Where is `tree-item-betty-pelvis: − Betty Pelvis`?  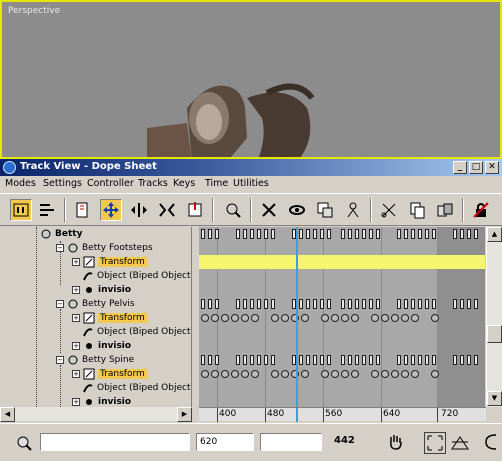 tree-item-betty-pelvis: − Betty Pelvis is located at coordinates (95, 304).